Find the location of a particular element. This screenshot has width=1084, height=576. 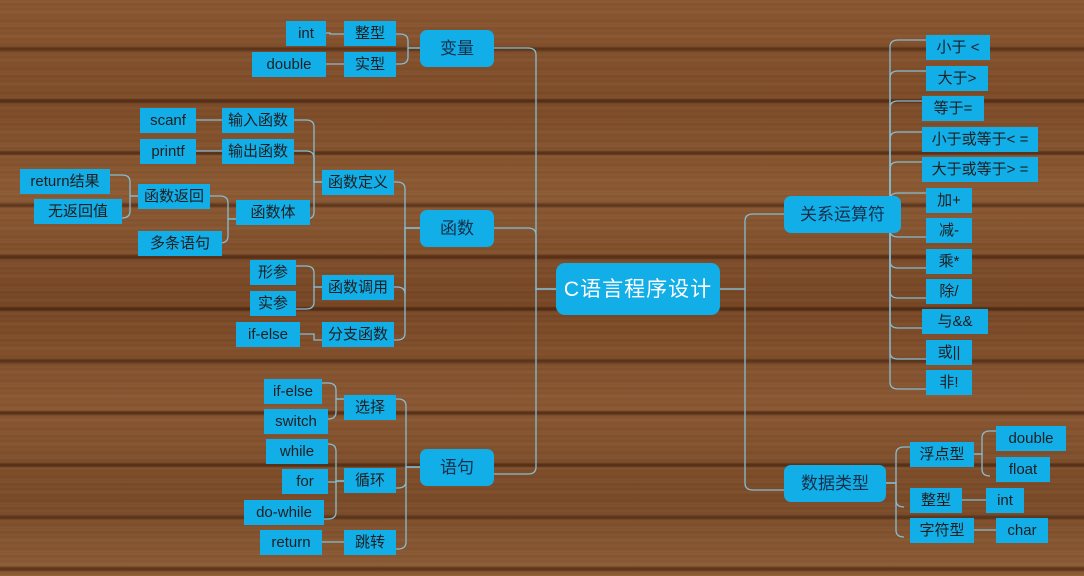

node-logical-and: 与&& is located at coordinates (955, 321).